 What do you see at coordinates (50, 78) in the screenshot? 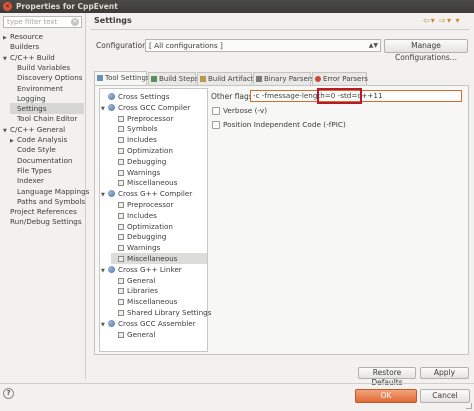
I see `sidebar-item-label: Discovery Options` at bounding box center [50, 78].